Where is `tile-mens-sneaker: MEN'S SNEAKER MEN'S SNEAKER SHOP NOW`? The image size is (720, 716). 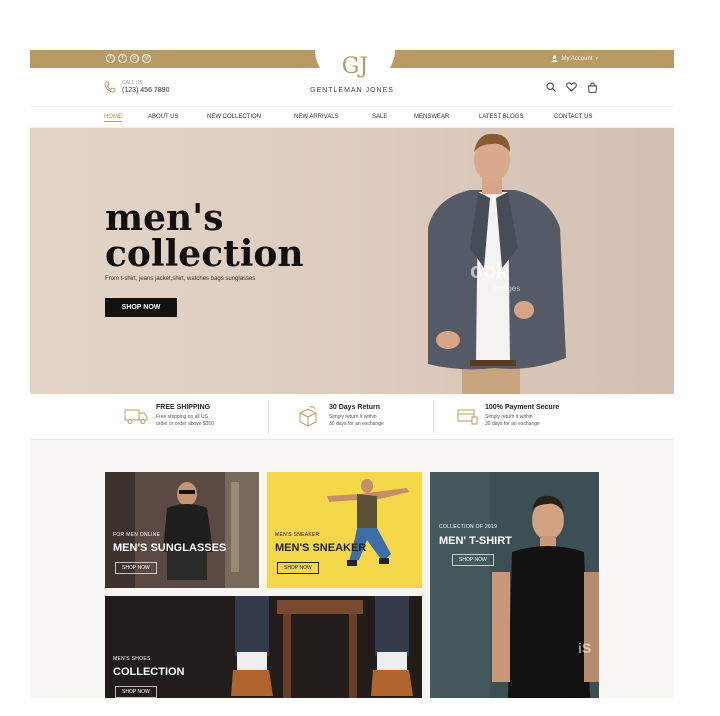
tile-mens-sneaker: MEN'S SNEAKER MEN'S SNEAKER SHOP NOW is located at coordinates (344, 530).